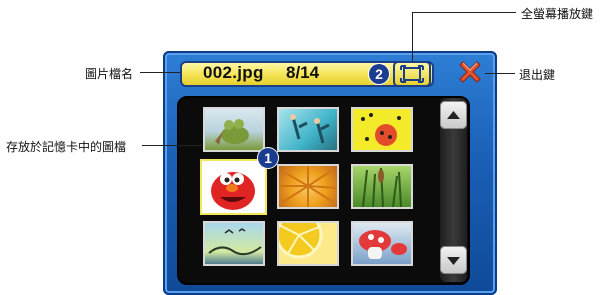 Image resolution: width=602 pixels, height=295 pixels. I want to click on mushroom-image, so click(383, 244).